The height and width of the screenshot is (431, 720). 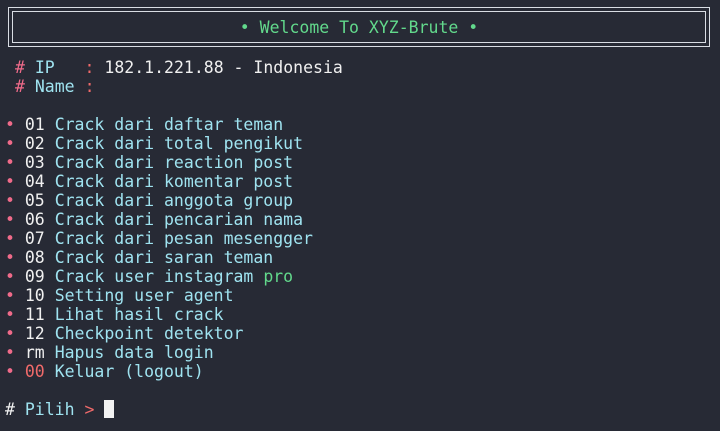 What do you see at coordinates (34, 314) in the screenshot?
I see `menu-item-number: 11` at bounding box center [34, 314].